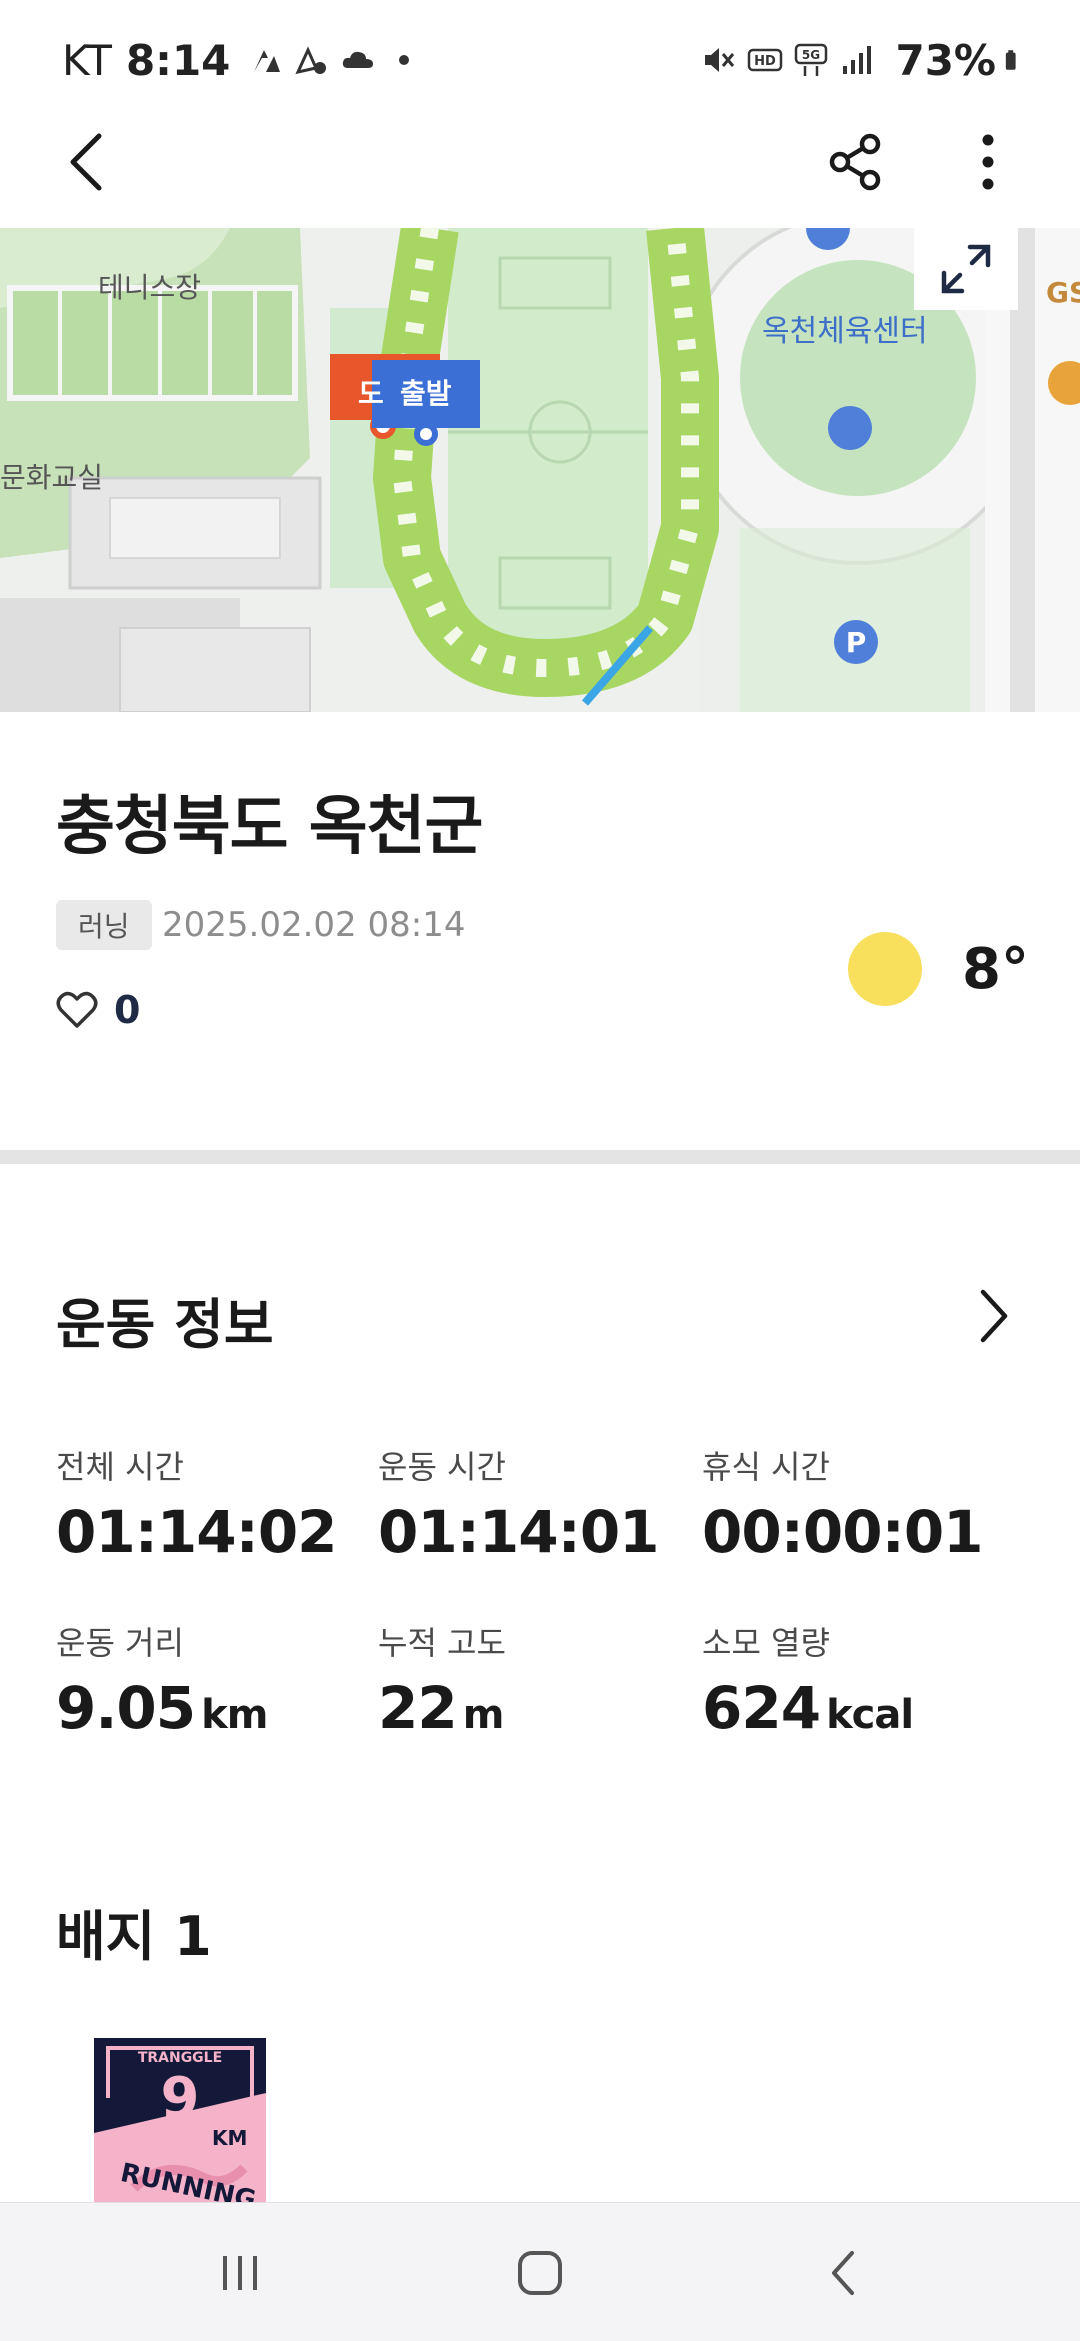  What do you see at coordinates (870, 1715) in the screenshot?
I see `stat-unit: kcal` at bounding box center [870, 1715].